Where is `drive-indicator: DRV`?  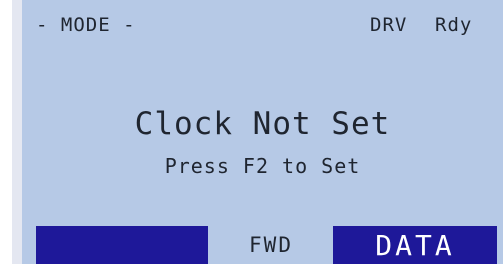 drive-indicator: DRV is located at coordinates (389, 25).